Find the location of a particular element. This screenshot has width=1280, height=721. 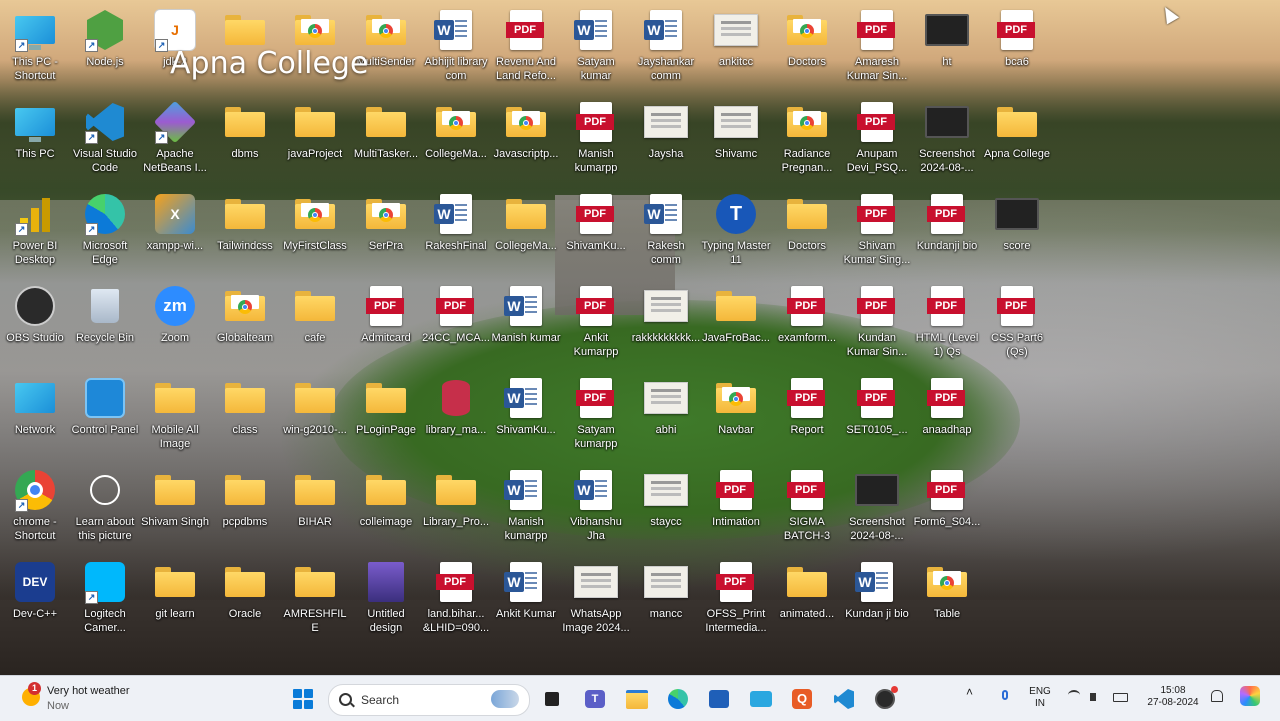

desktop-icon: PDF SIGMA BATCH-3 is located at coordinates (807, 509).